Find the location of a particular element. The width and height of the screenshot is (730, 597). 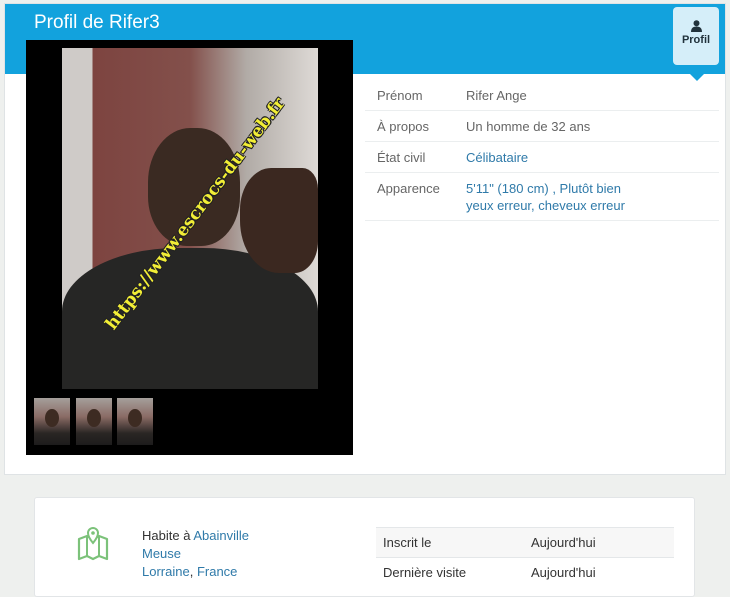

location-line-region: Lorraine, France is located at coordinates (195, 572).